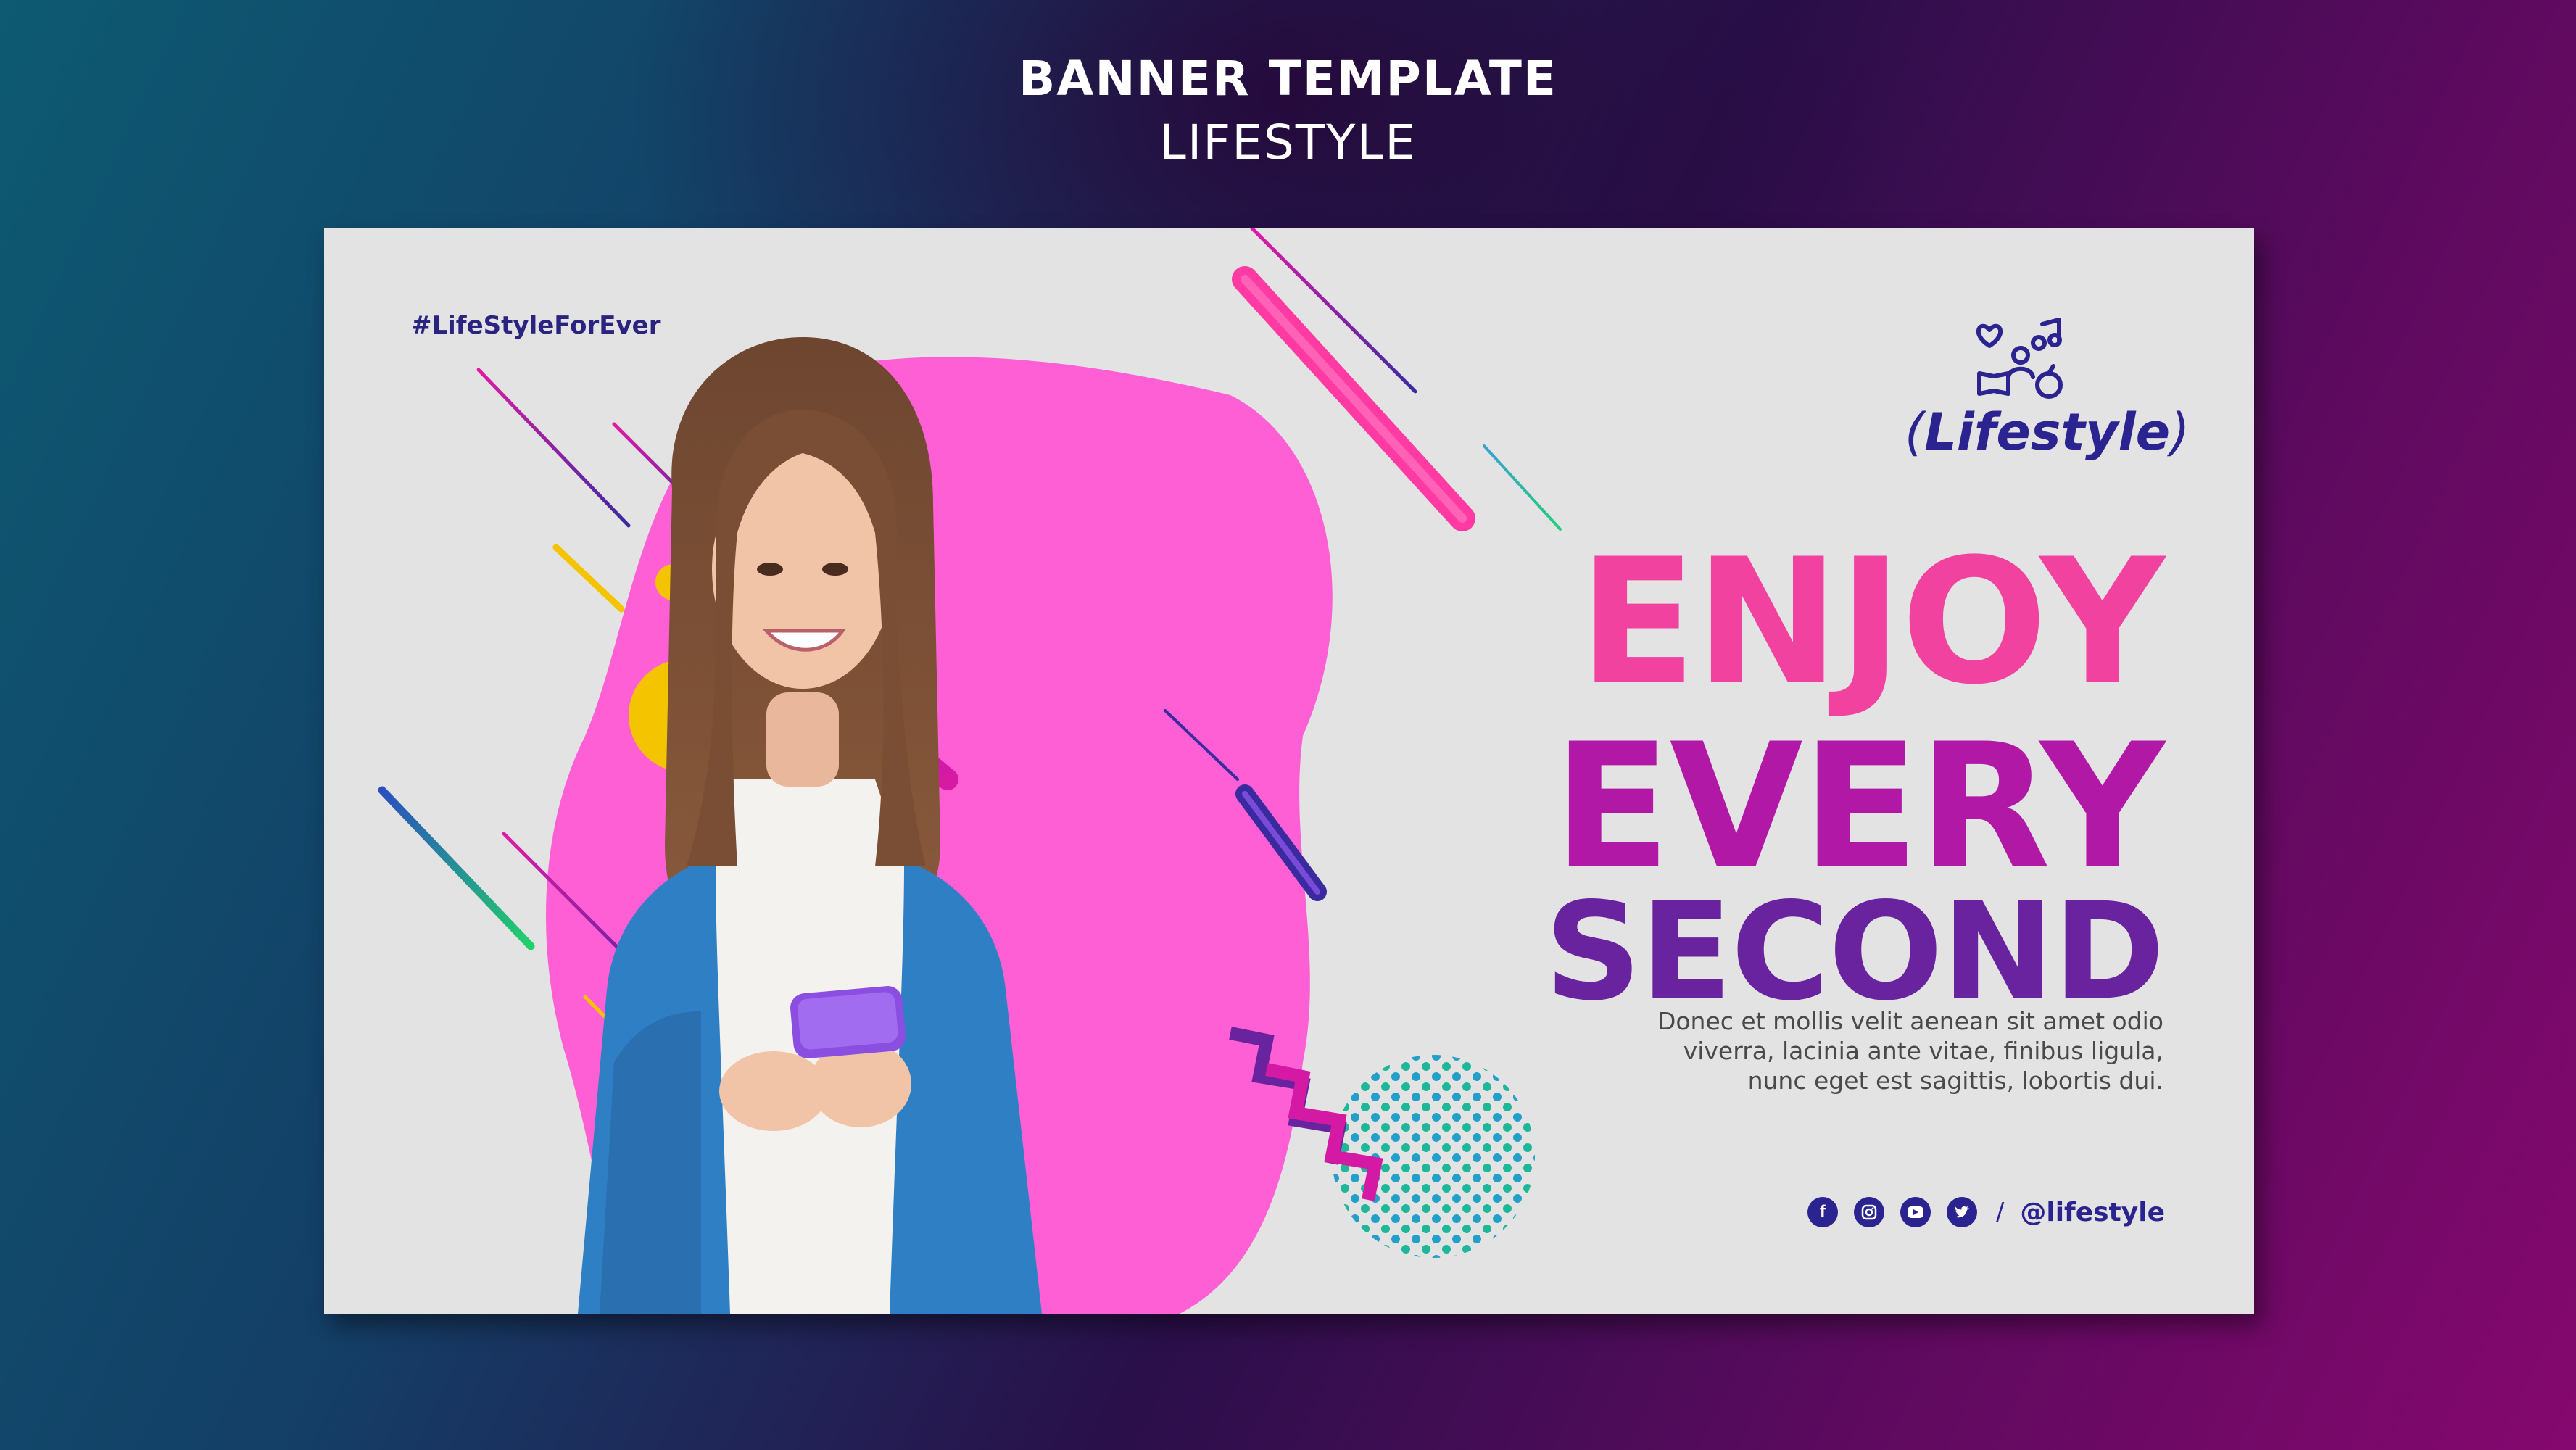 The image size is (2576, 1450). What do you see at coordinates (1288, 142) in the screenshot?
I see `page-subtitle: LIFESTYLE` at bounding box center [1288, 142].